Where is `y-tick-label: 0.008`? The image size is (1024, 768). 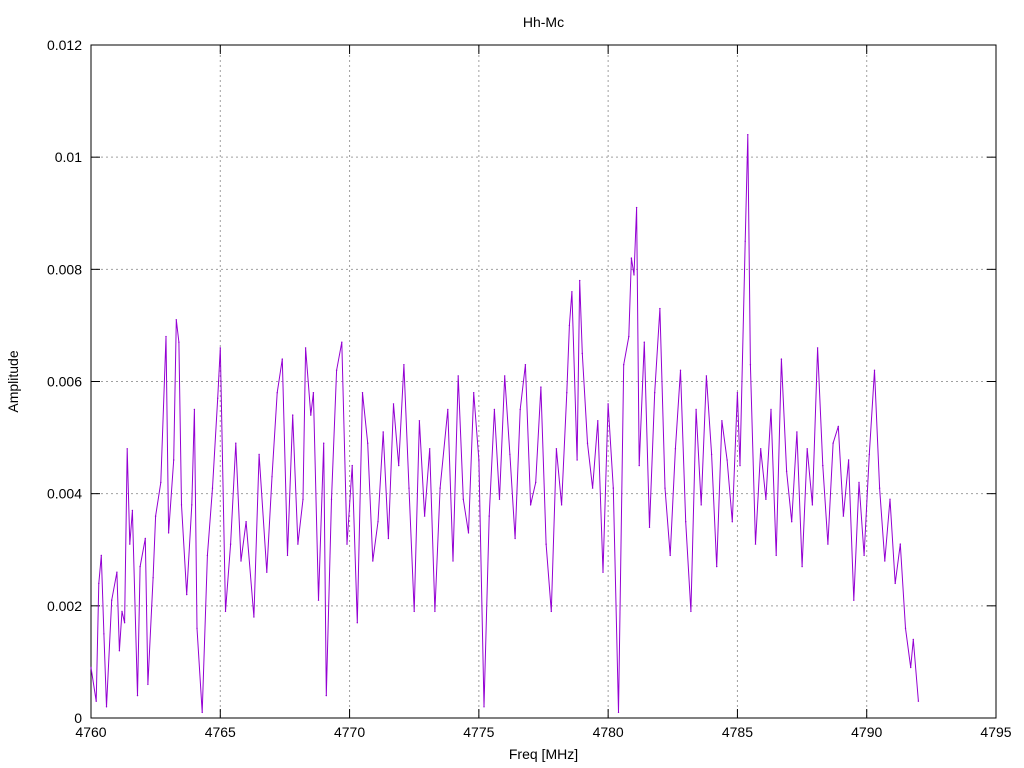 y-tick-label: 0.008 is located at coordinates (64, 269).